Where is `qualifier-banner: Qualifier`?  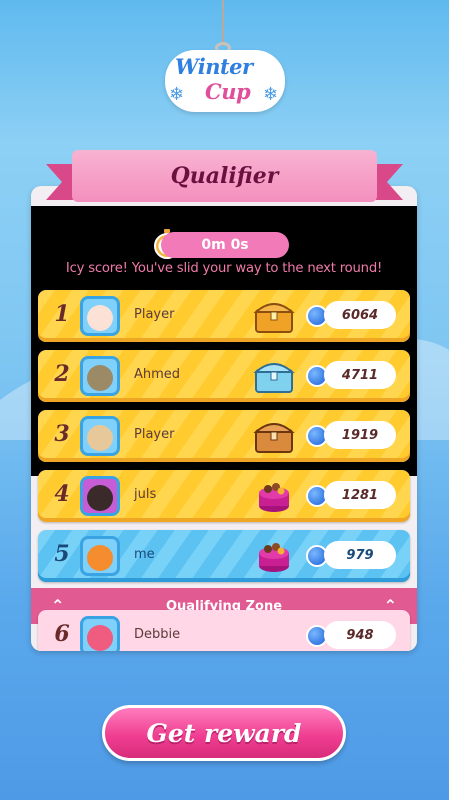
qualifier-banner: Qualifier is located at coordinates (211, 178).